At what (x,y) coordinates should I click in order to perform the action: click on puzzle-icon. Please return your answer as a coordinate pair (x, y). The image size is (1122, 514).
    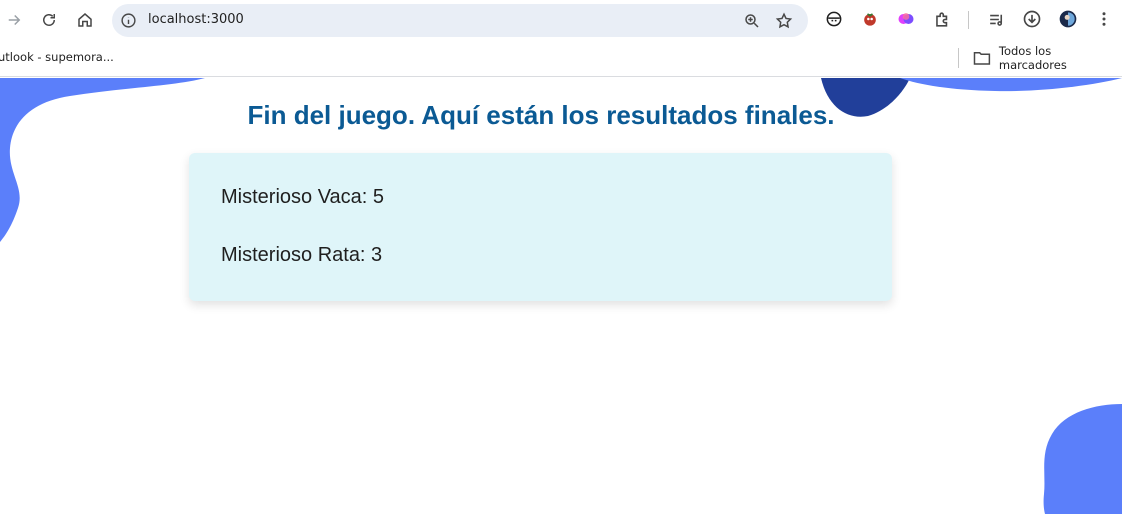
    Looking at the image, I should click on (941, 19).